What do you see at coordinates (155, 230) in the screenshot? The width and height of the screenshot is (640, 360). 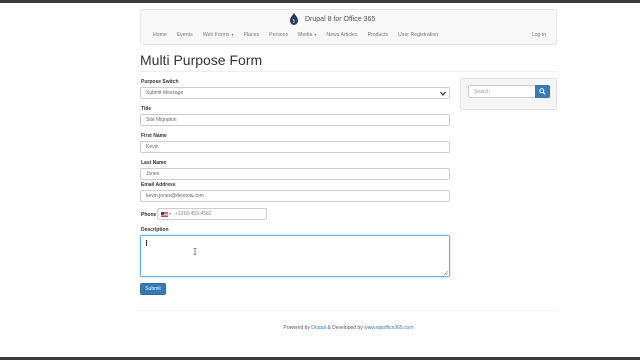 I see `description-label: Description` at bounding box center [155, 230].